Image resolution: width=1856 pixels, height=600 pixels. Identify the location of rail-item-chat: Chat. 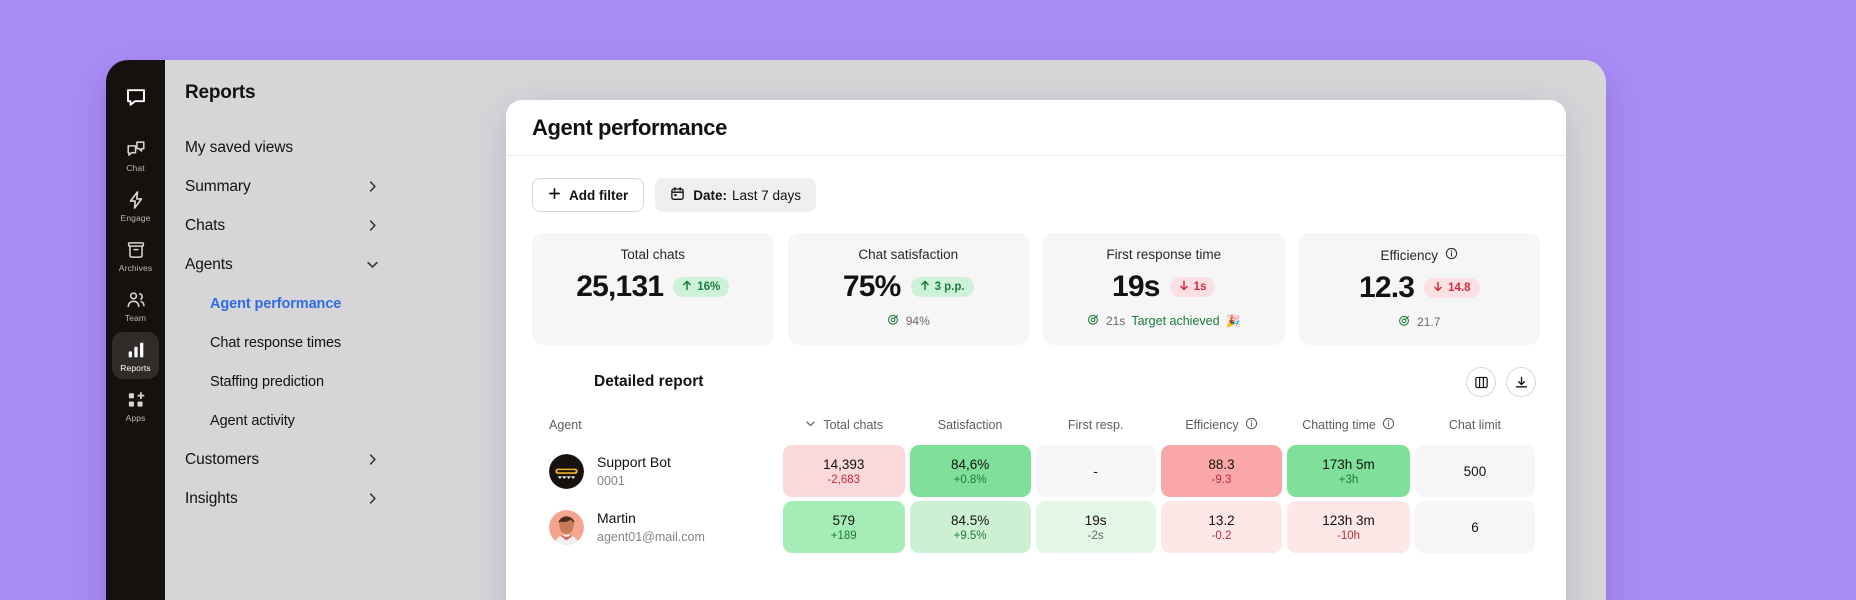
(135, 155).